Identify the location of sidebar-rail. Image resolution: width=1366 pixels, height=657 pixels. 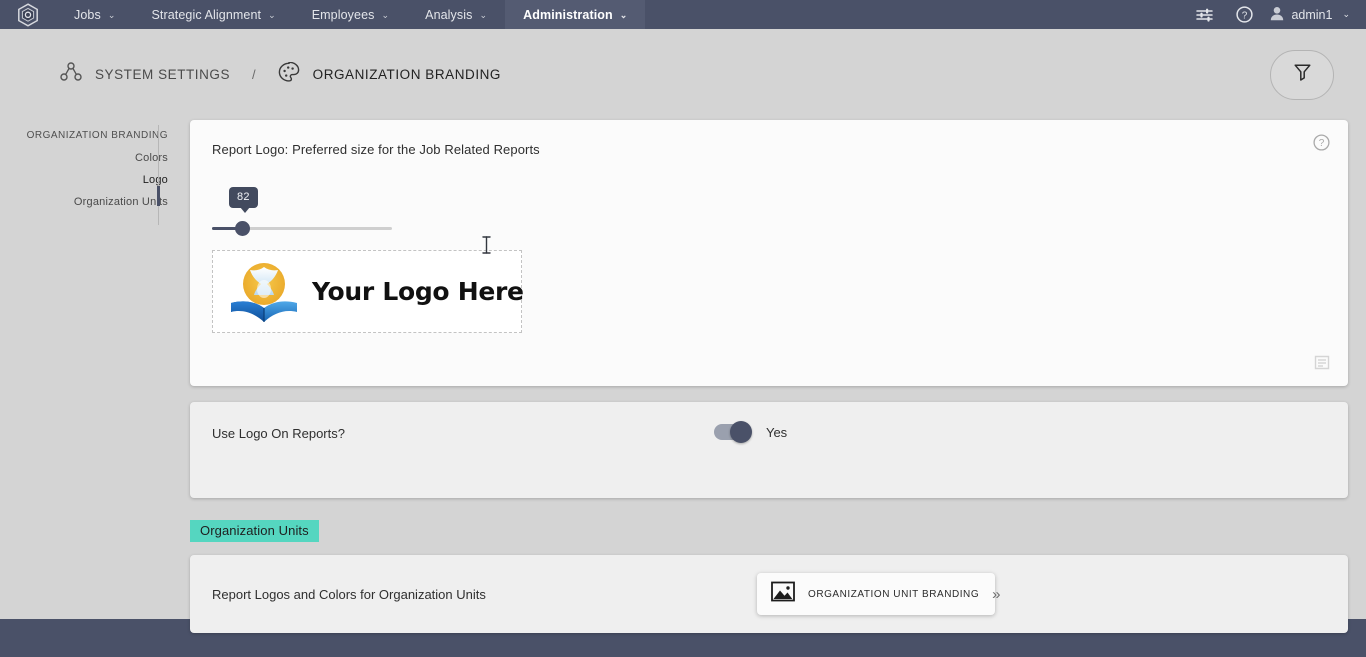
(158, 175).